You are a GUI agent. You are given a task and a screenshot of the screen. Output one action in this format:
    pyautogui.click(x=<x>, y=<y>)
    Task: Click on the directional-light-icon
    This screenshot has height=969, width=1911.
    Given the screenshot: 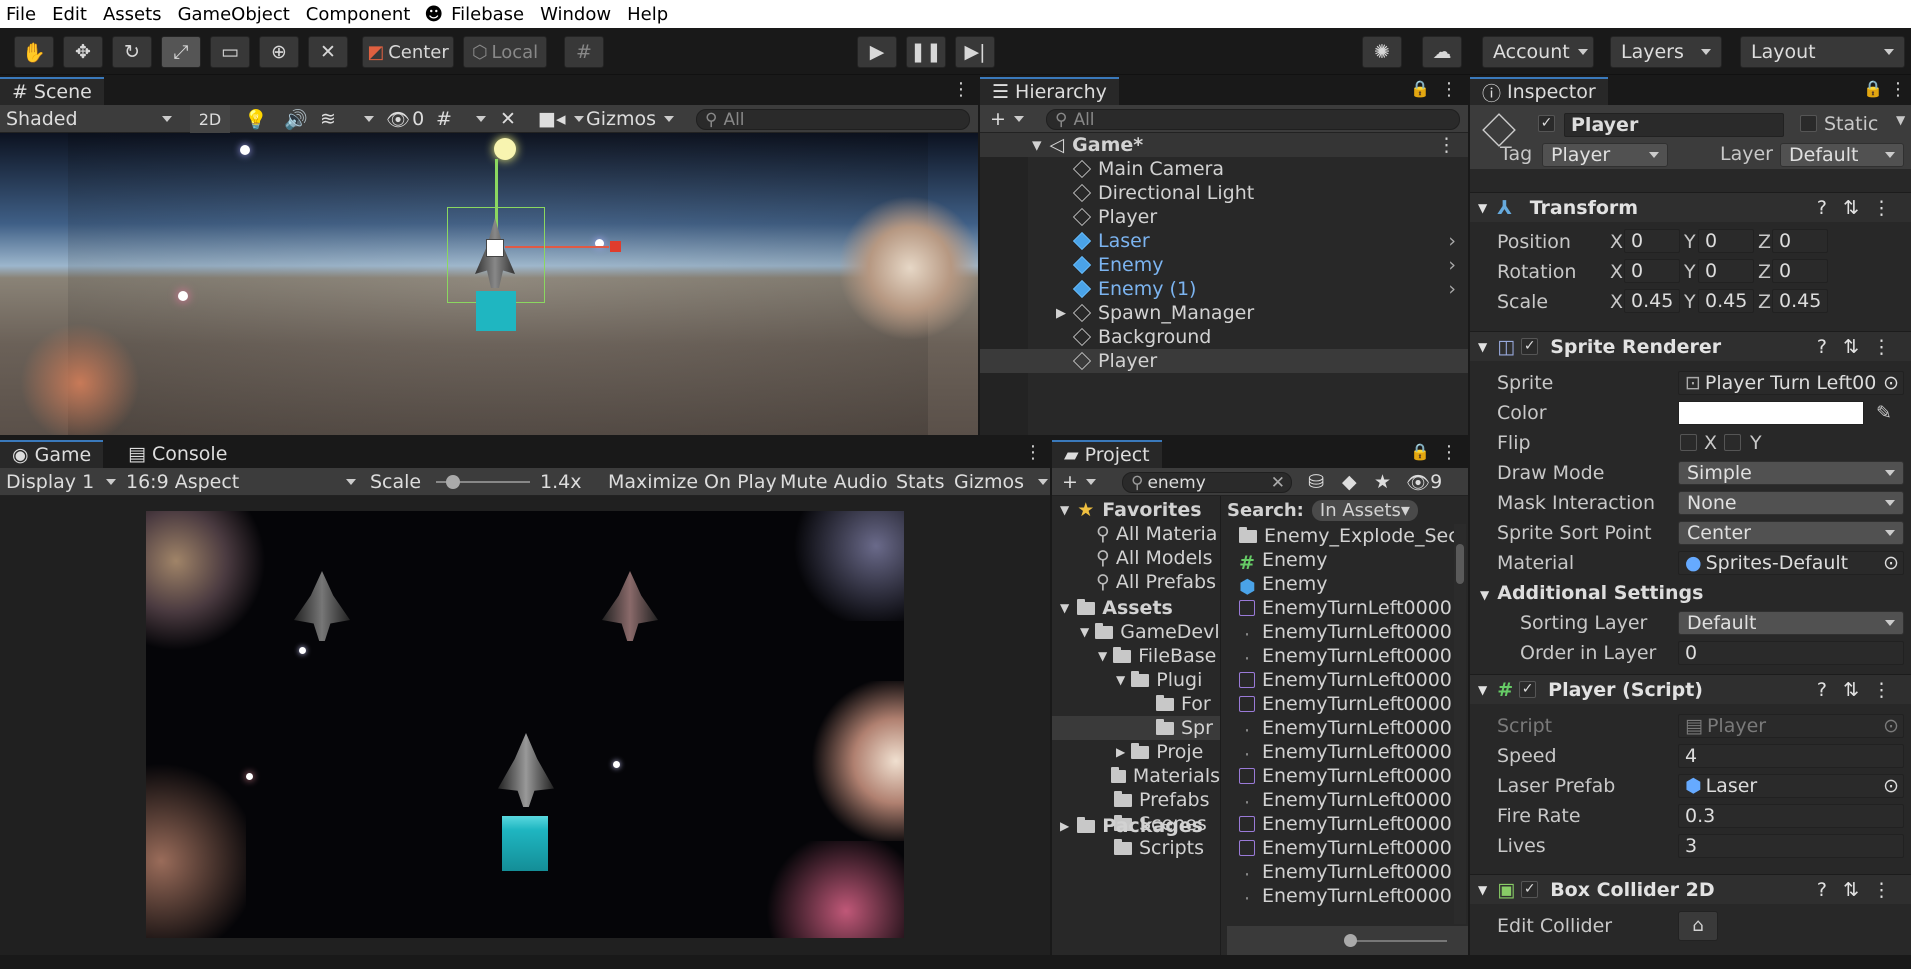 What is the action you would take?
    pyautogui.click(x=505, y=149)
    